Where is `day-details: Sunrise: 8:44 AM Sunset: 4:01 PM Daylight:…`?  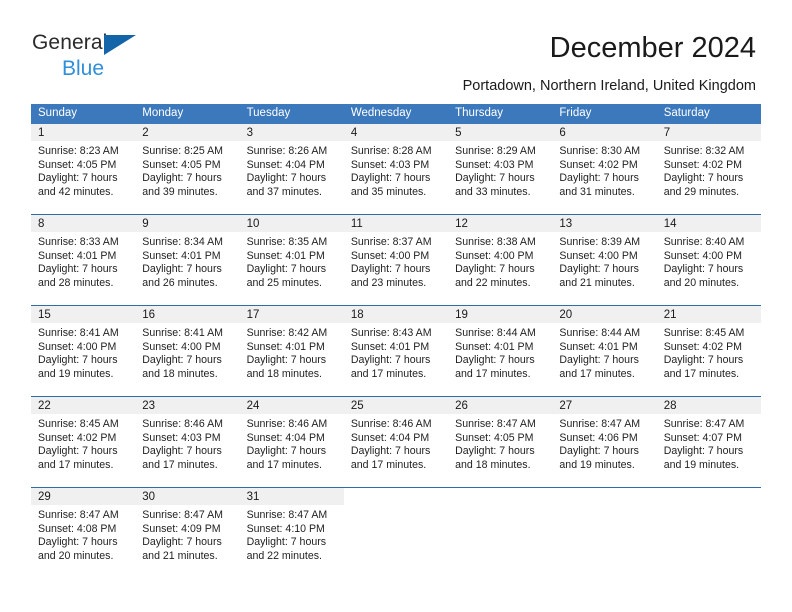
day-details: Sunrise: 8:44 AM Sunset: 4:01 PM Daylight:… is located at coordinates (500, 352).